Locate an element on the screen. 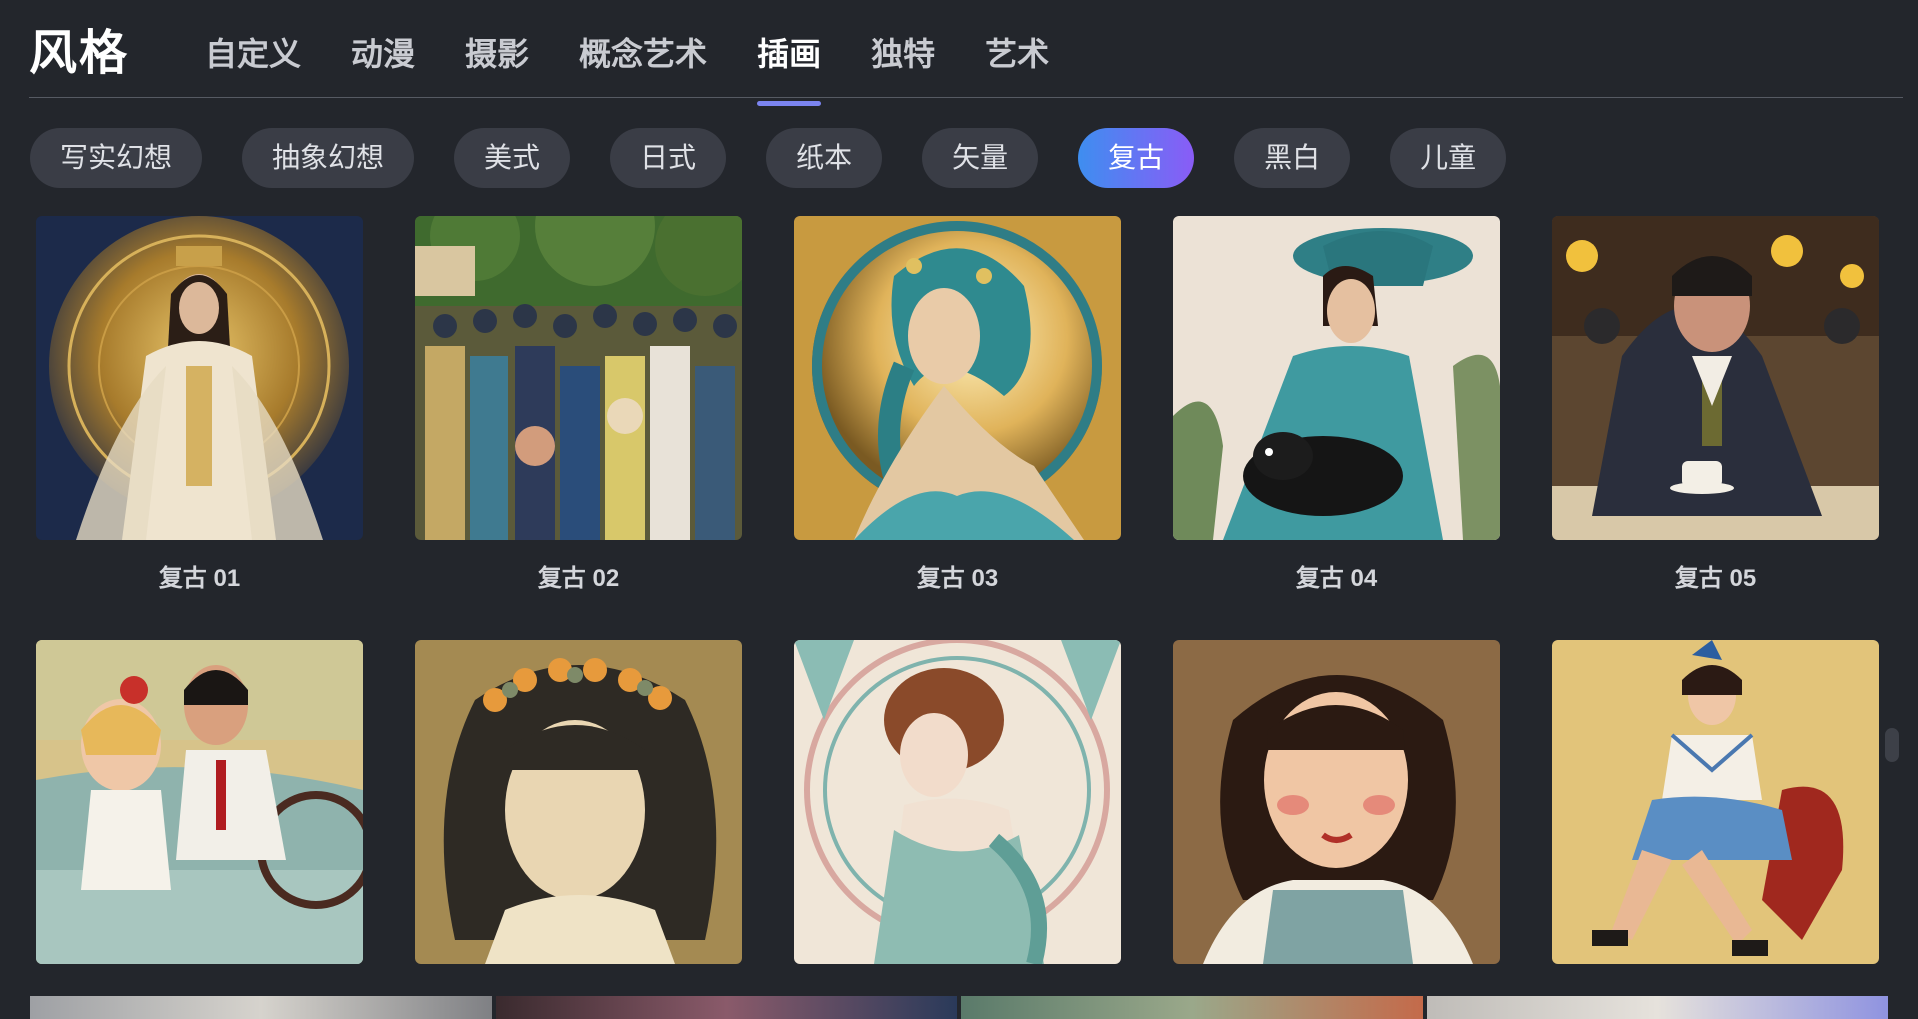  chip-realistic-fantasy: 写实幻想 is located at coordinates (116, 158).